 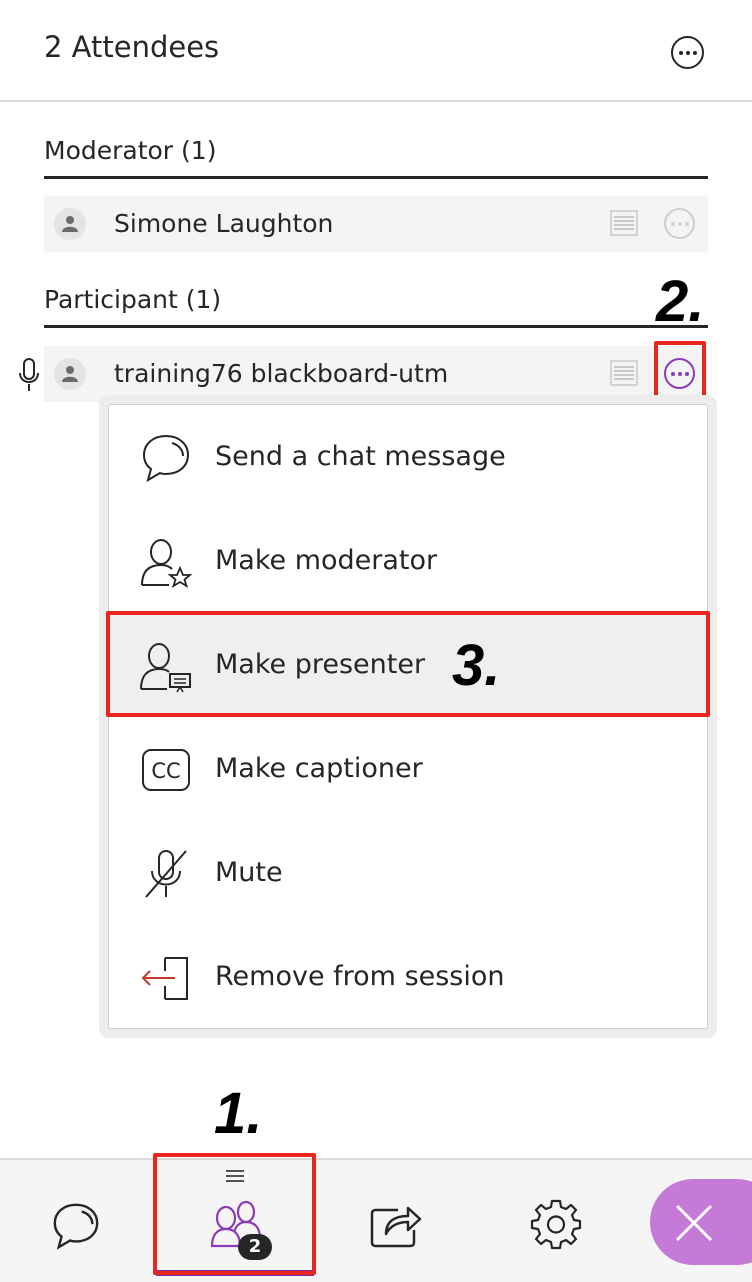 I want to click on menu-item-label: Make captioner, so click(x=319, y=768).